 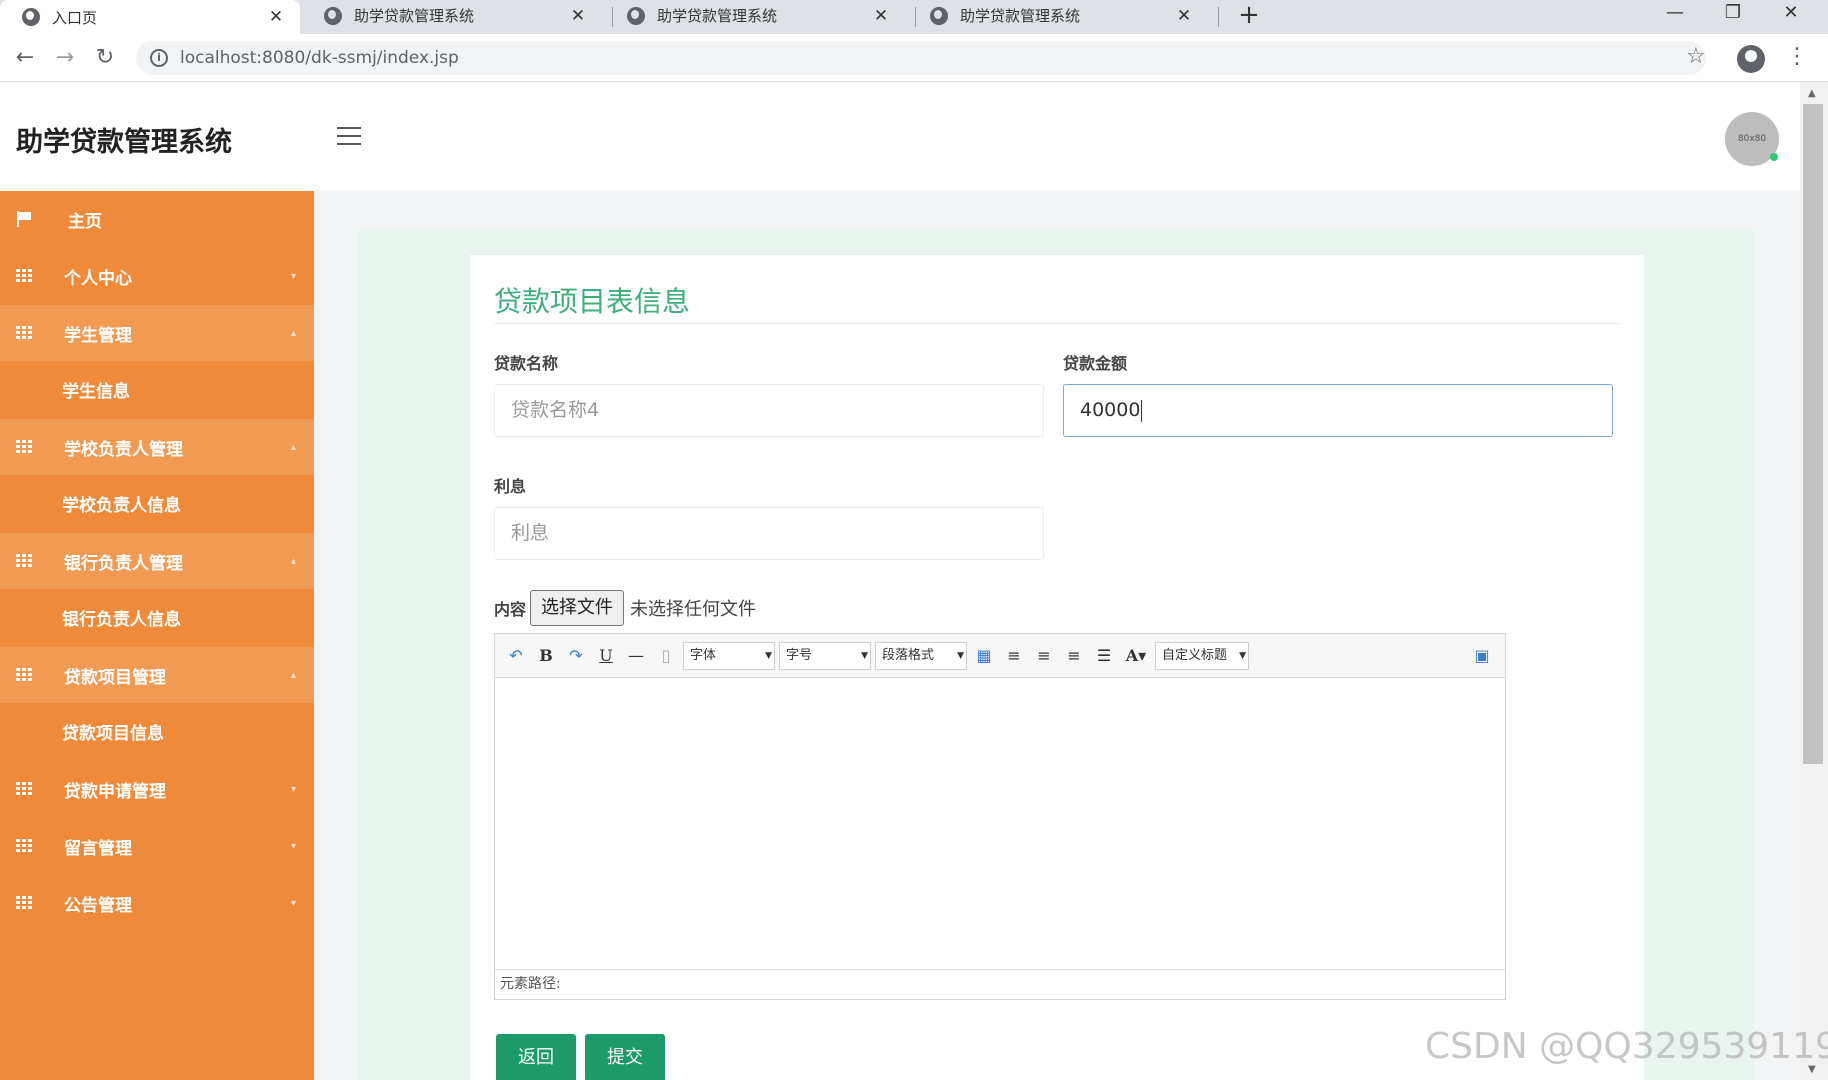 I want to click on browser-tab-2: 助学贷款管理系统 ✕, so click(x=452, y=15).